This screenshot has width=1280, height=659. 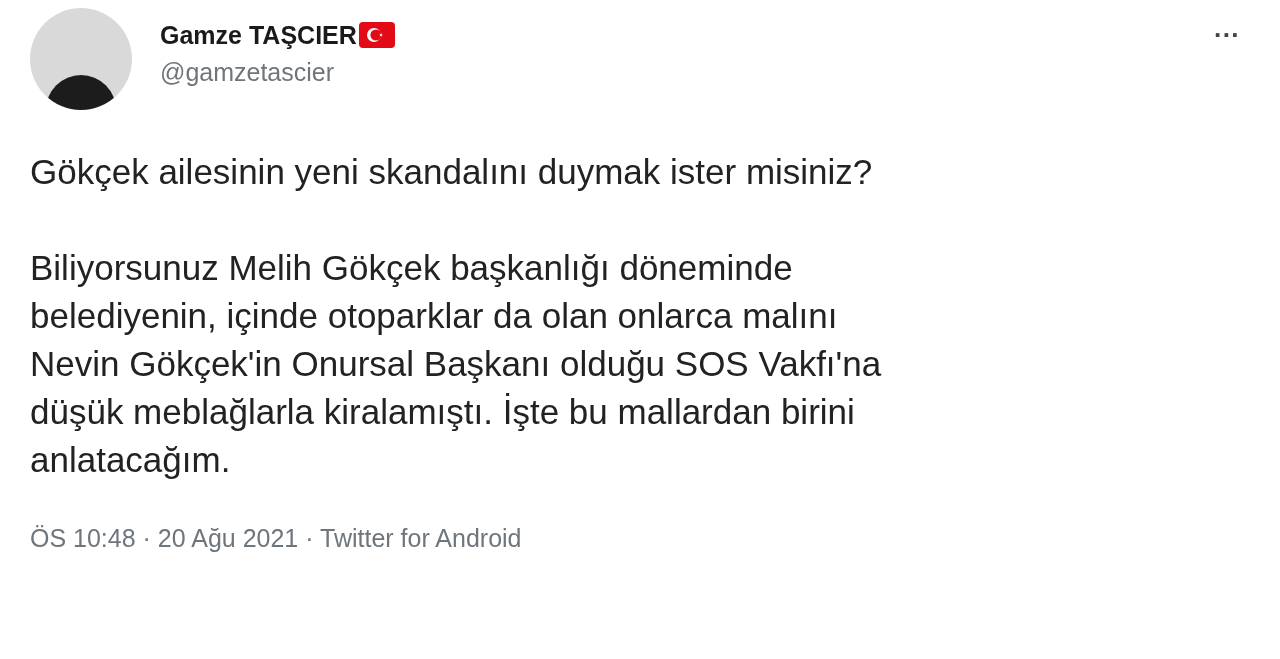 I want to click on author-handle: @gamzetascier, so click(x=277, y=72).